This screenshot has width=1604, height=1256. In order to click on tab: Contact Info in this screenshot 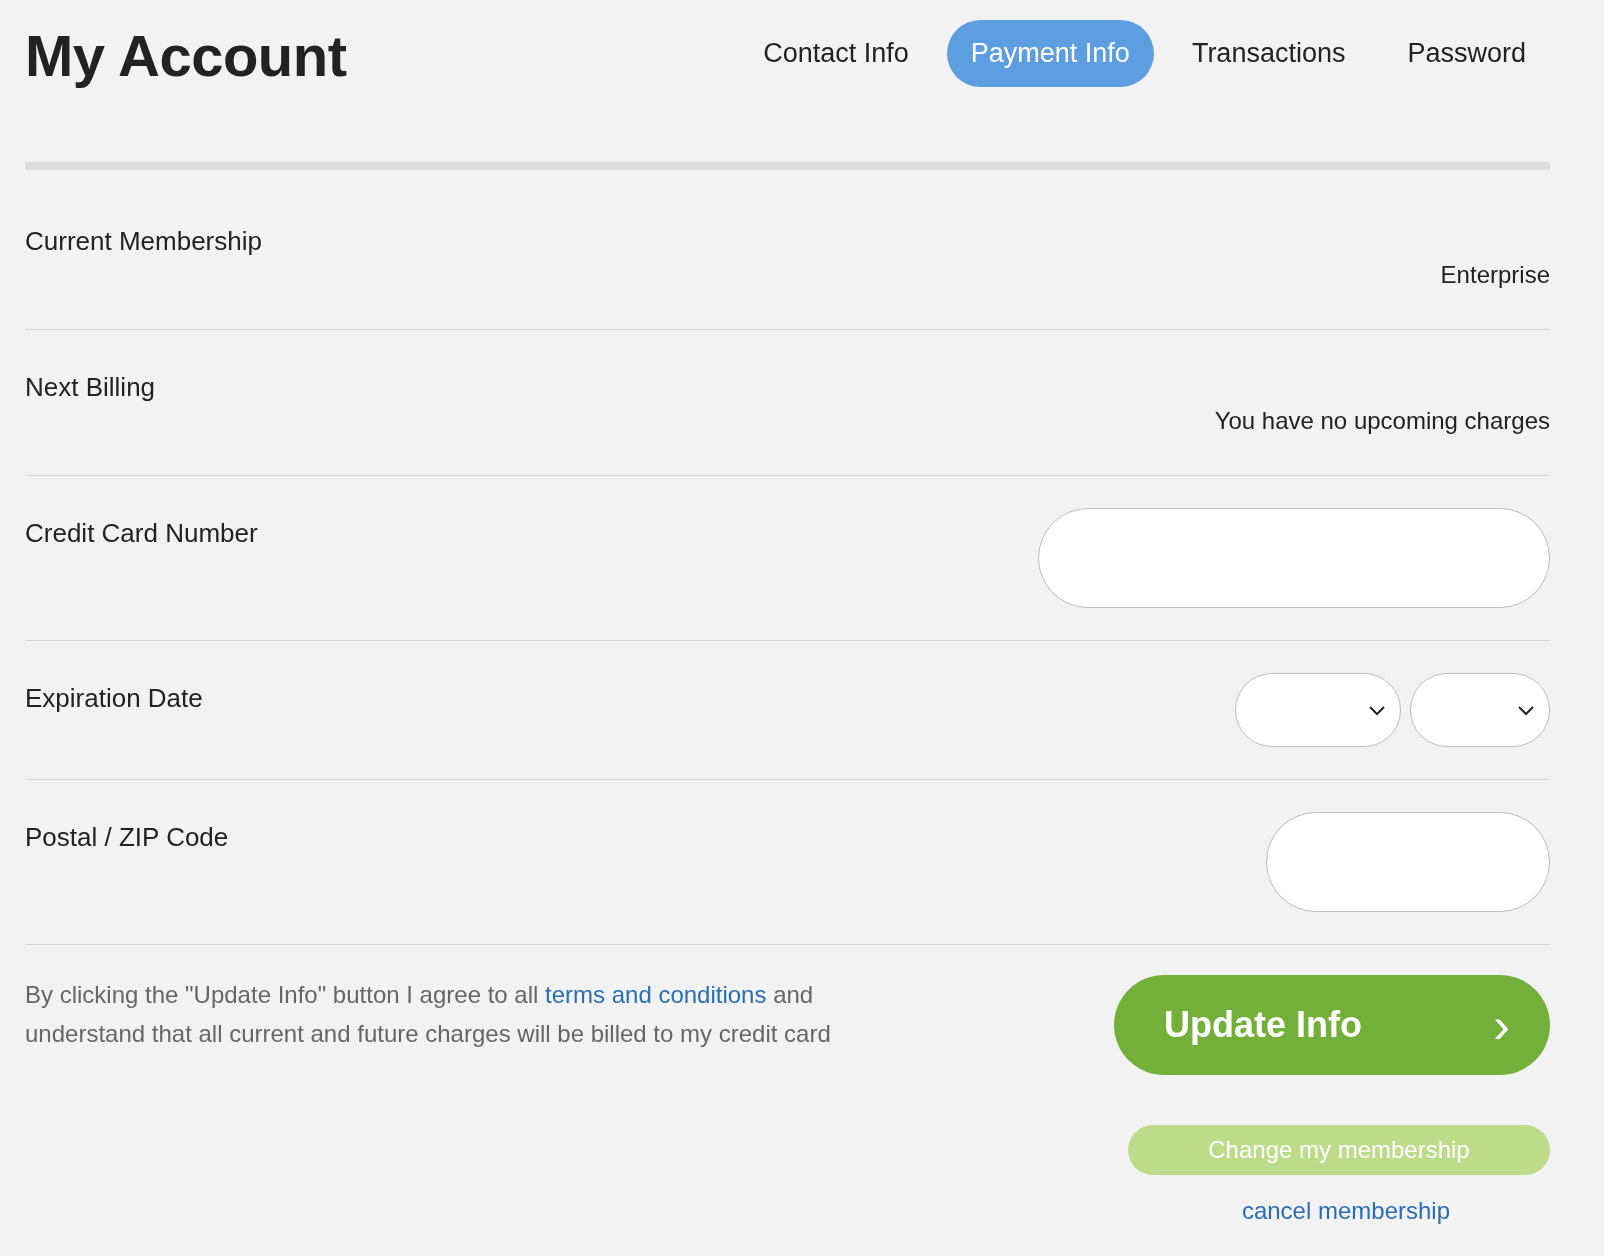, I will do `click(836, 53)`.